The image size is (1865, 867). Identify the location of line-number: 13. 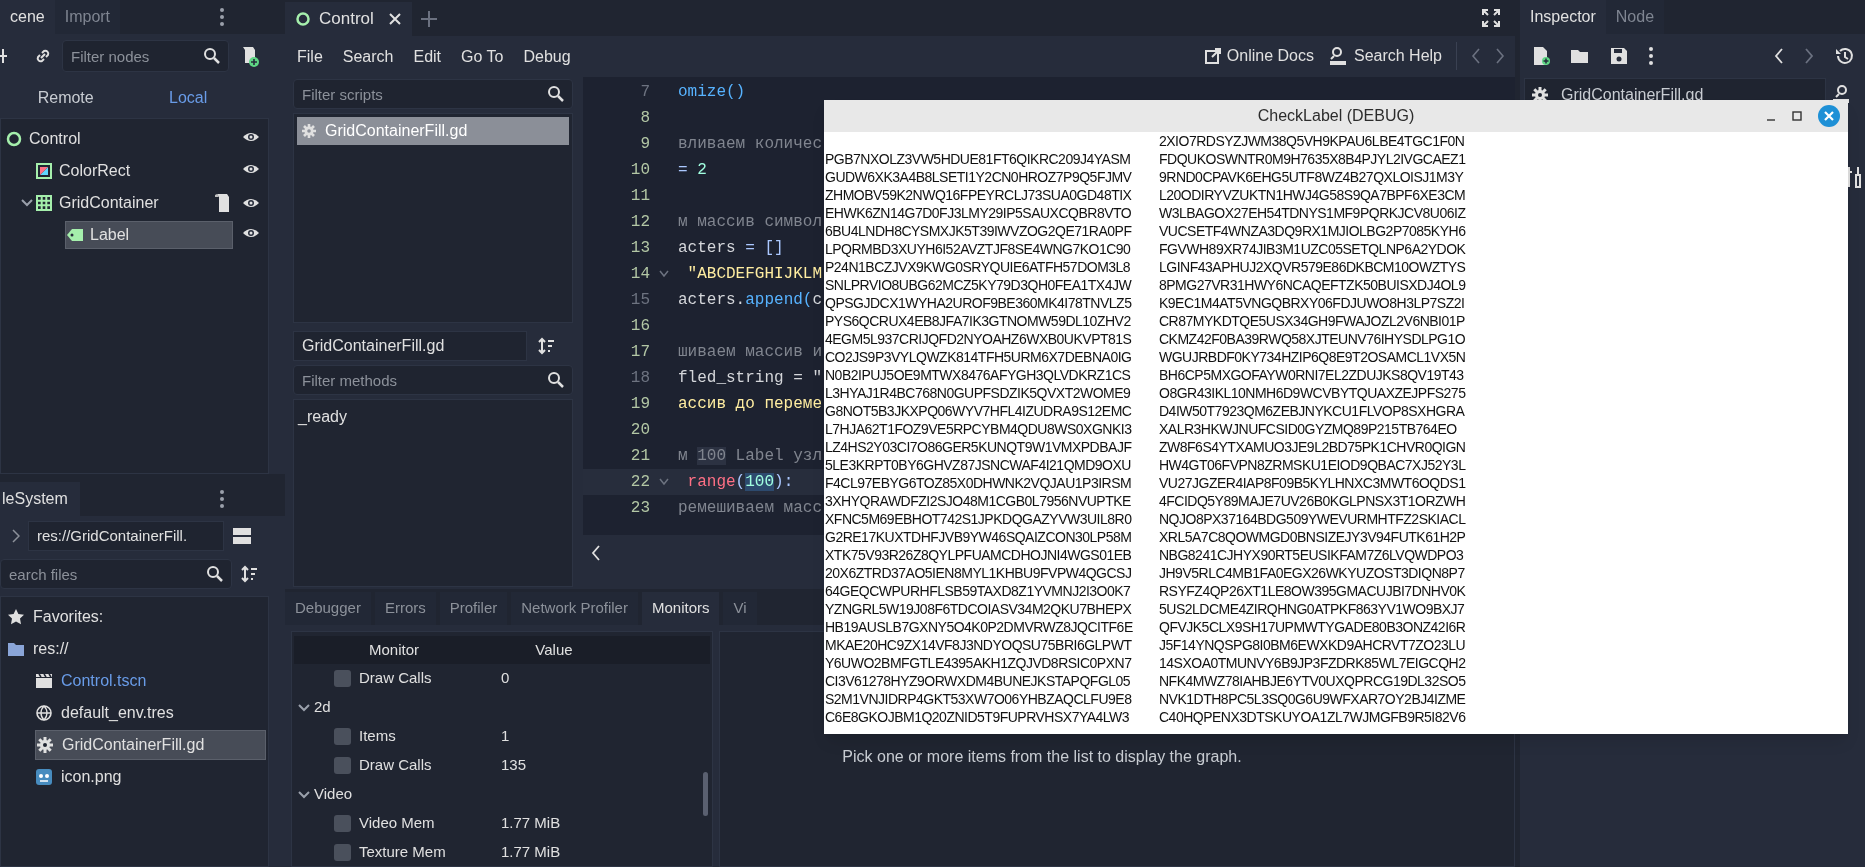
(639, 248).